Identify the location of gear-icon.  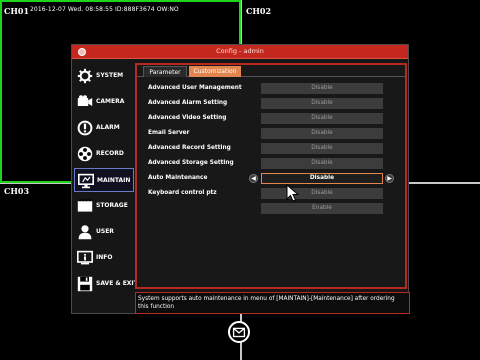
(85, 76).